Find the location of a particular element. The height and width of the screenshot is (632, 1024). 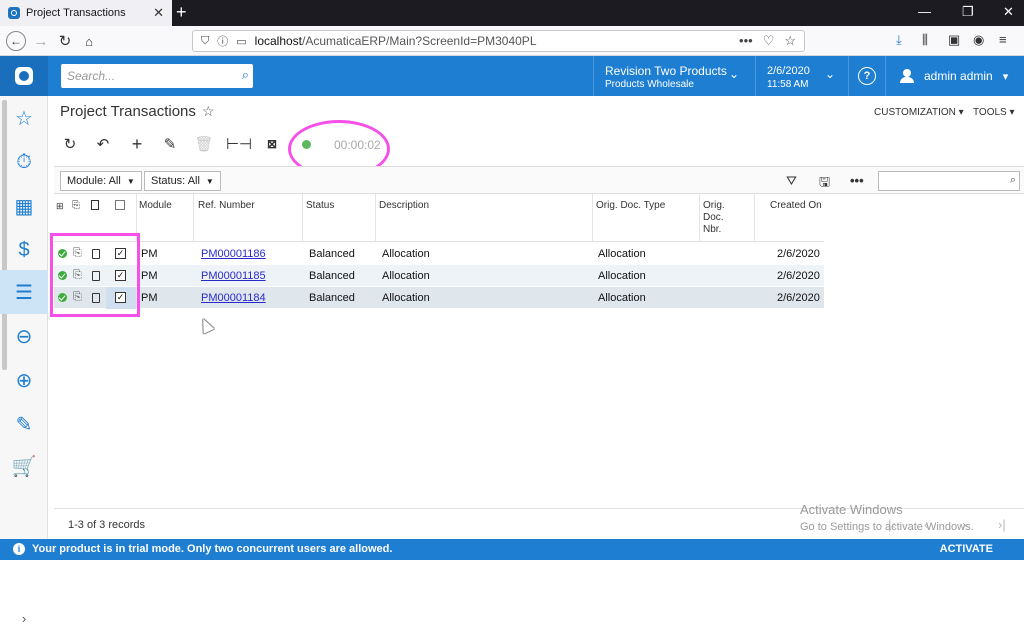

user-menu: admin admin ▾ is located at coordinates (962, 76).